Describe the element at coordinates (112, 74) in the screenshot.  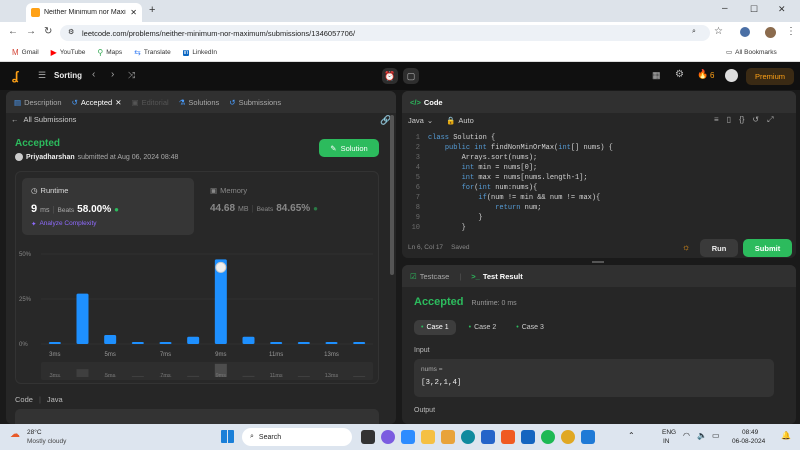
I see `next-problem-icon: ›` at that location.